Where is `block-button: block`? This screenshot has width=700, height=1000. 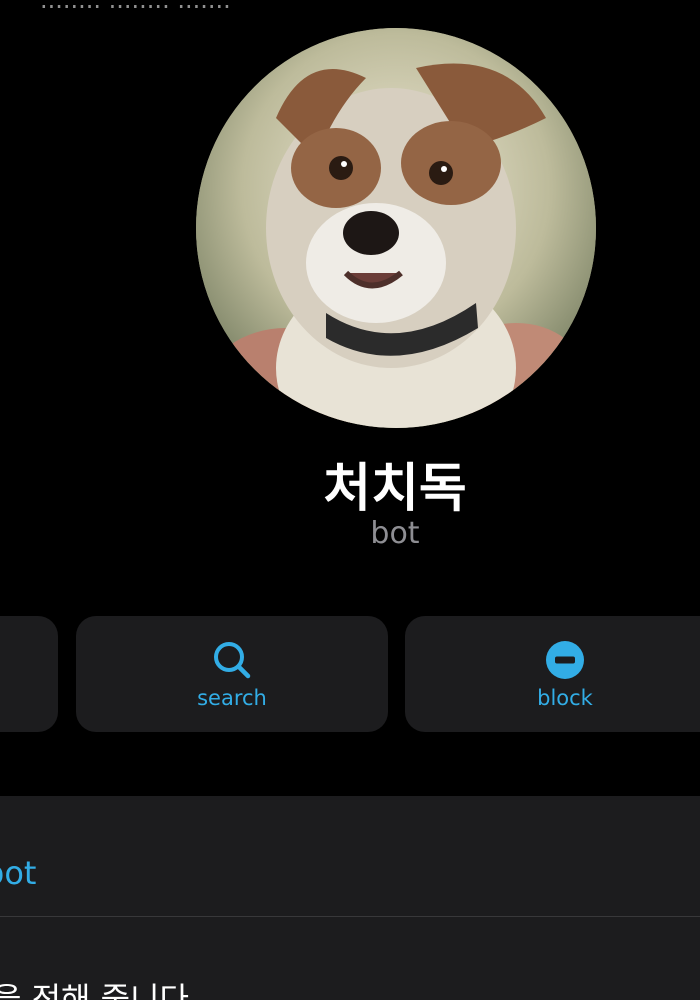
block-button: block is located at coordinates (552, 674).